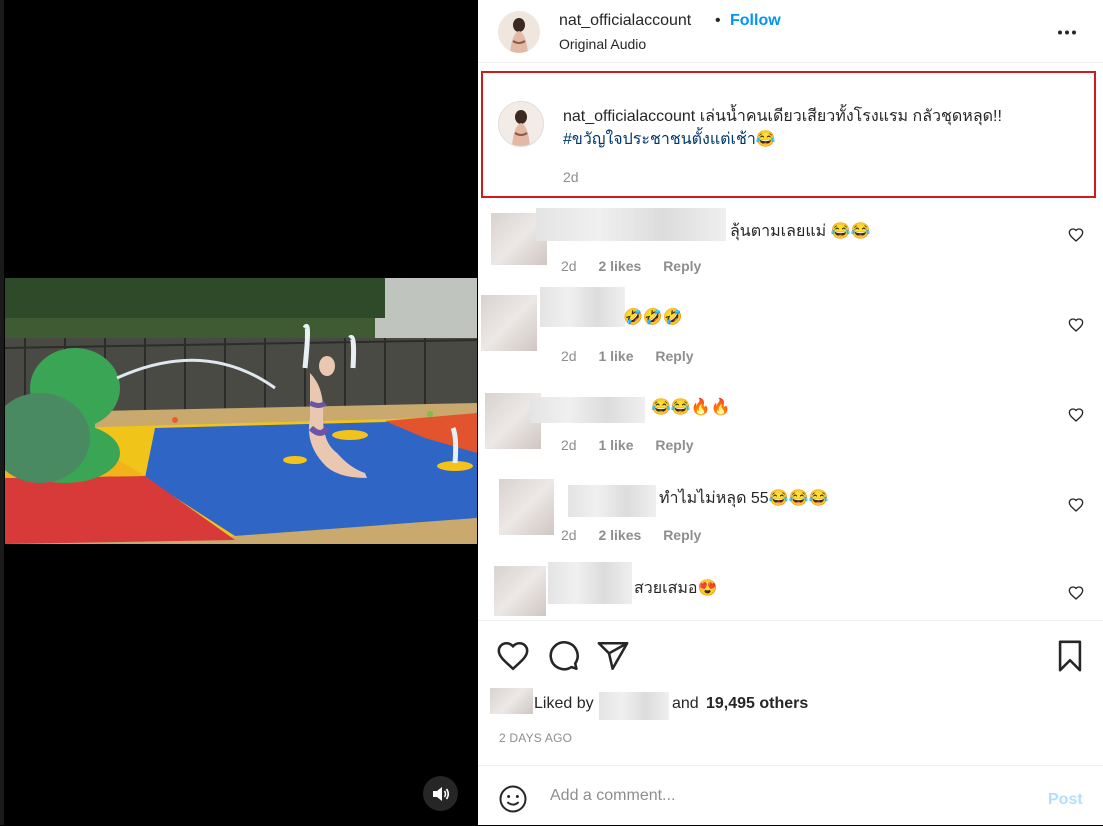  I want to click on comment-item: สวยเสมอ😍, so click(790, 590).